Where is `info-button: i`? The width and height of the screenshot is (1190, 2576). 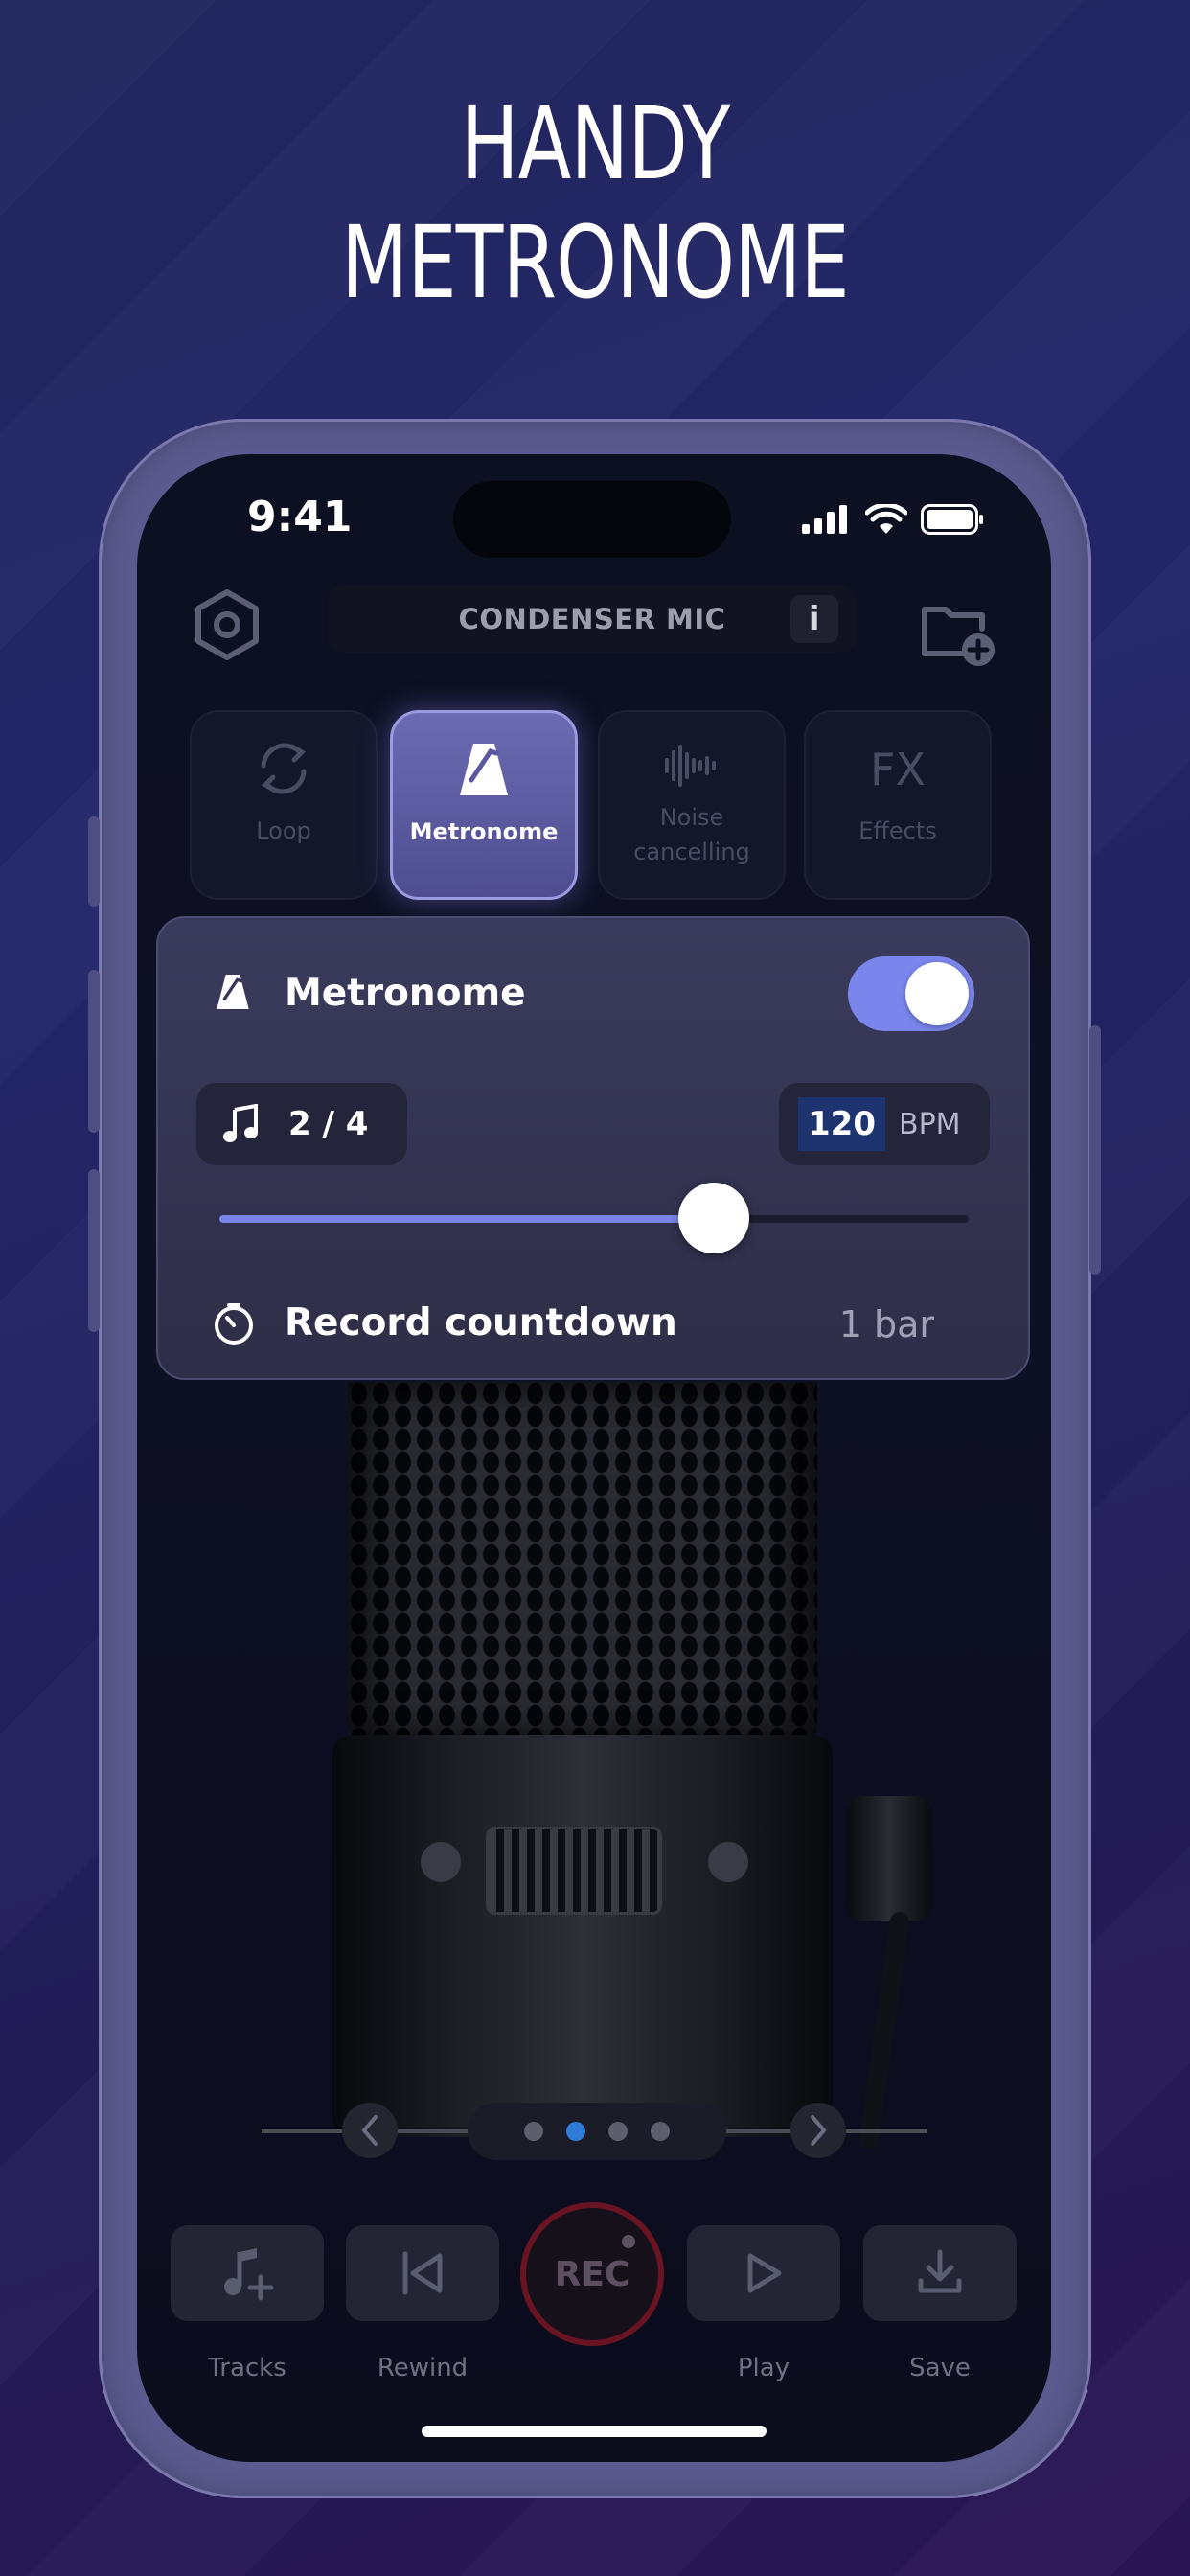
info-button: i is located at coordinates (814, 619).